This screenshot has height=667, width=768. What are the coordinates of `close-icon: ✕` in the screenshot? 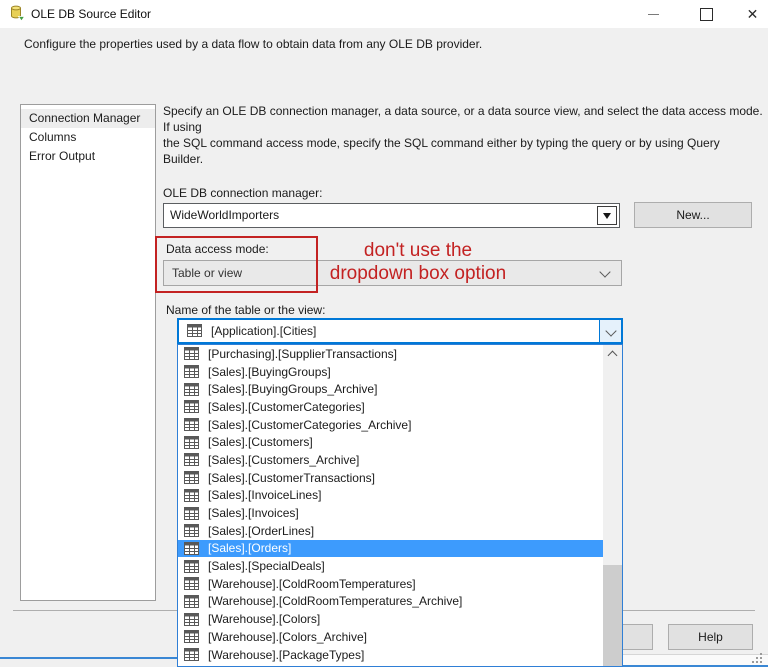 It's located at (752, 14).